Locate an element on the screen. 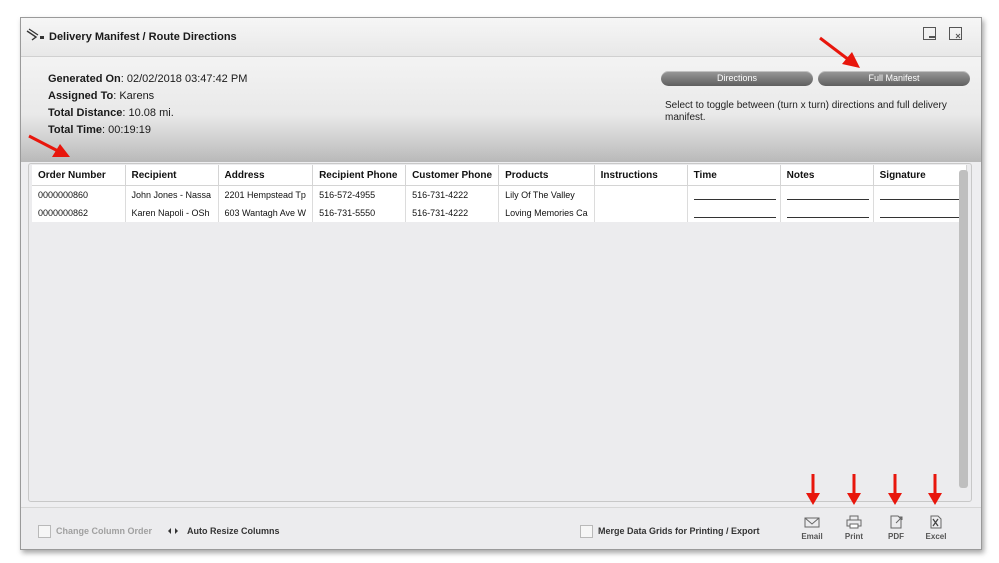 The height and width of the screenshot is (563, 999). column-header-address: Address is located at coordinates (266, 175).